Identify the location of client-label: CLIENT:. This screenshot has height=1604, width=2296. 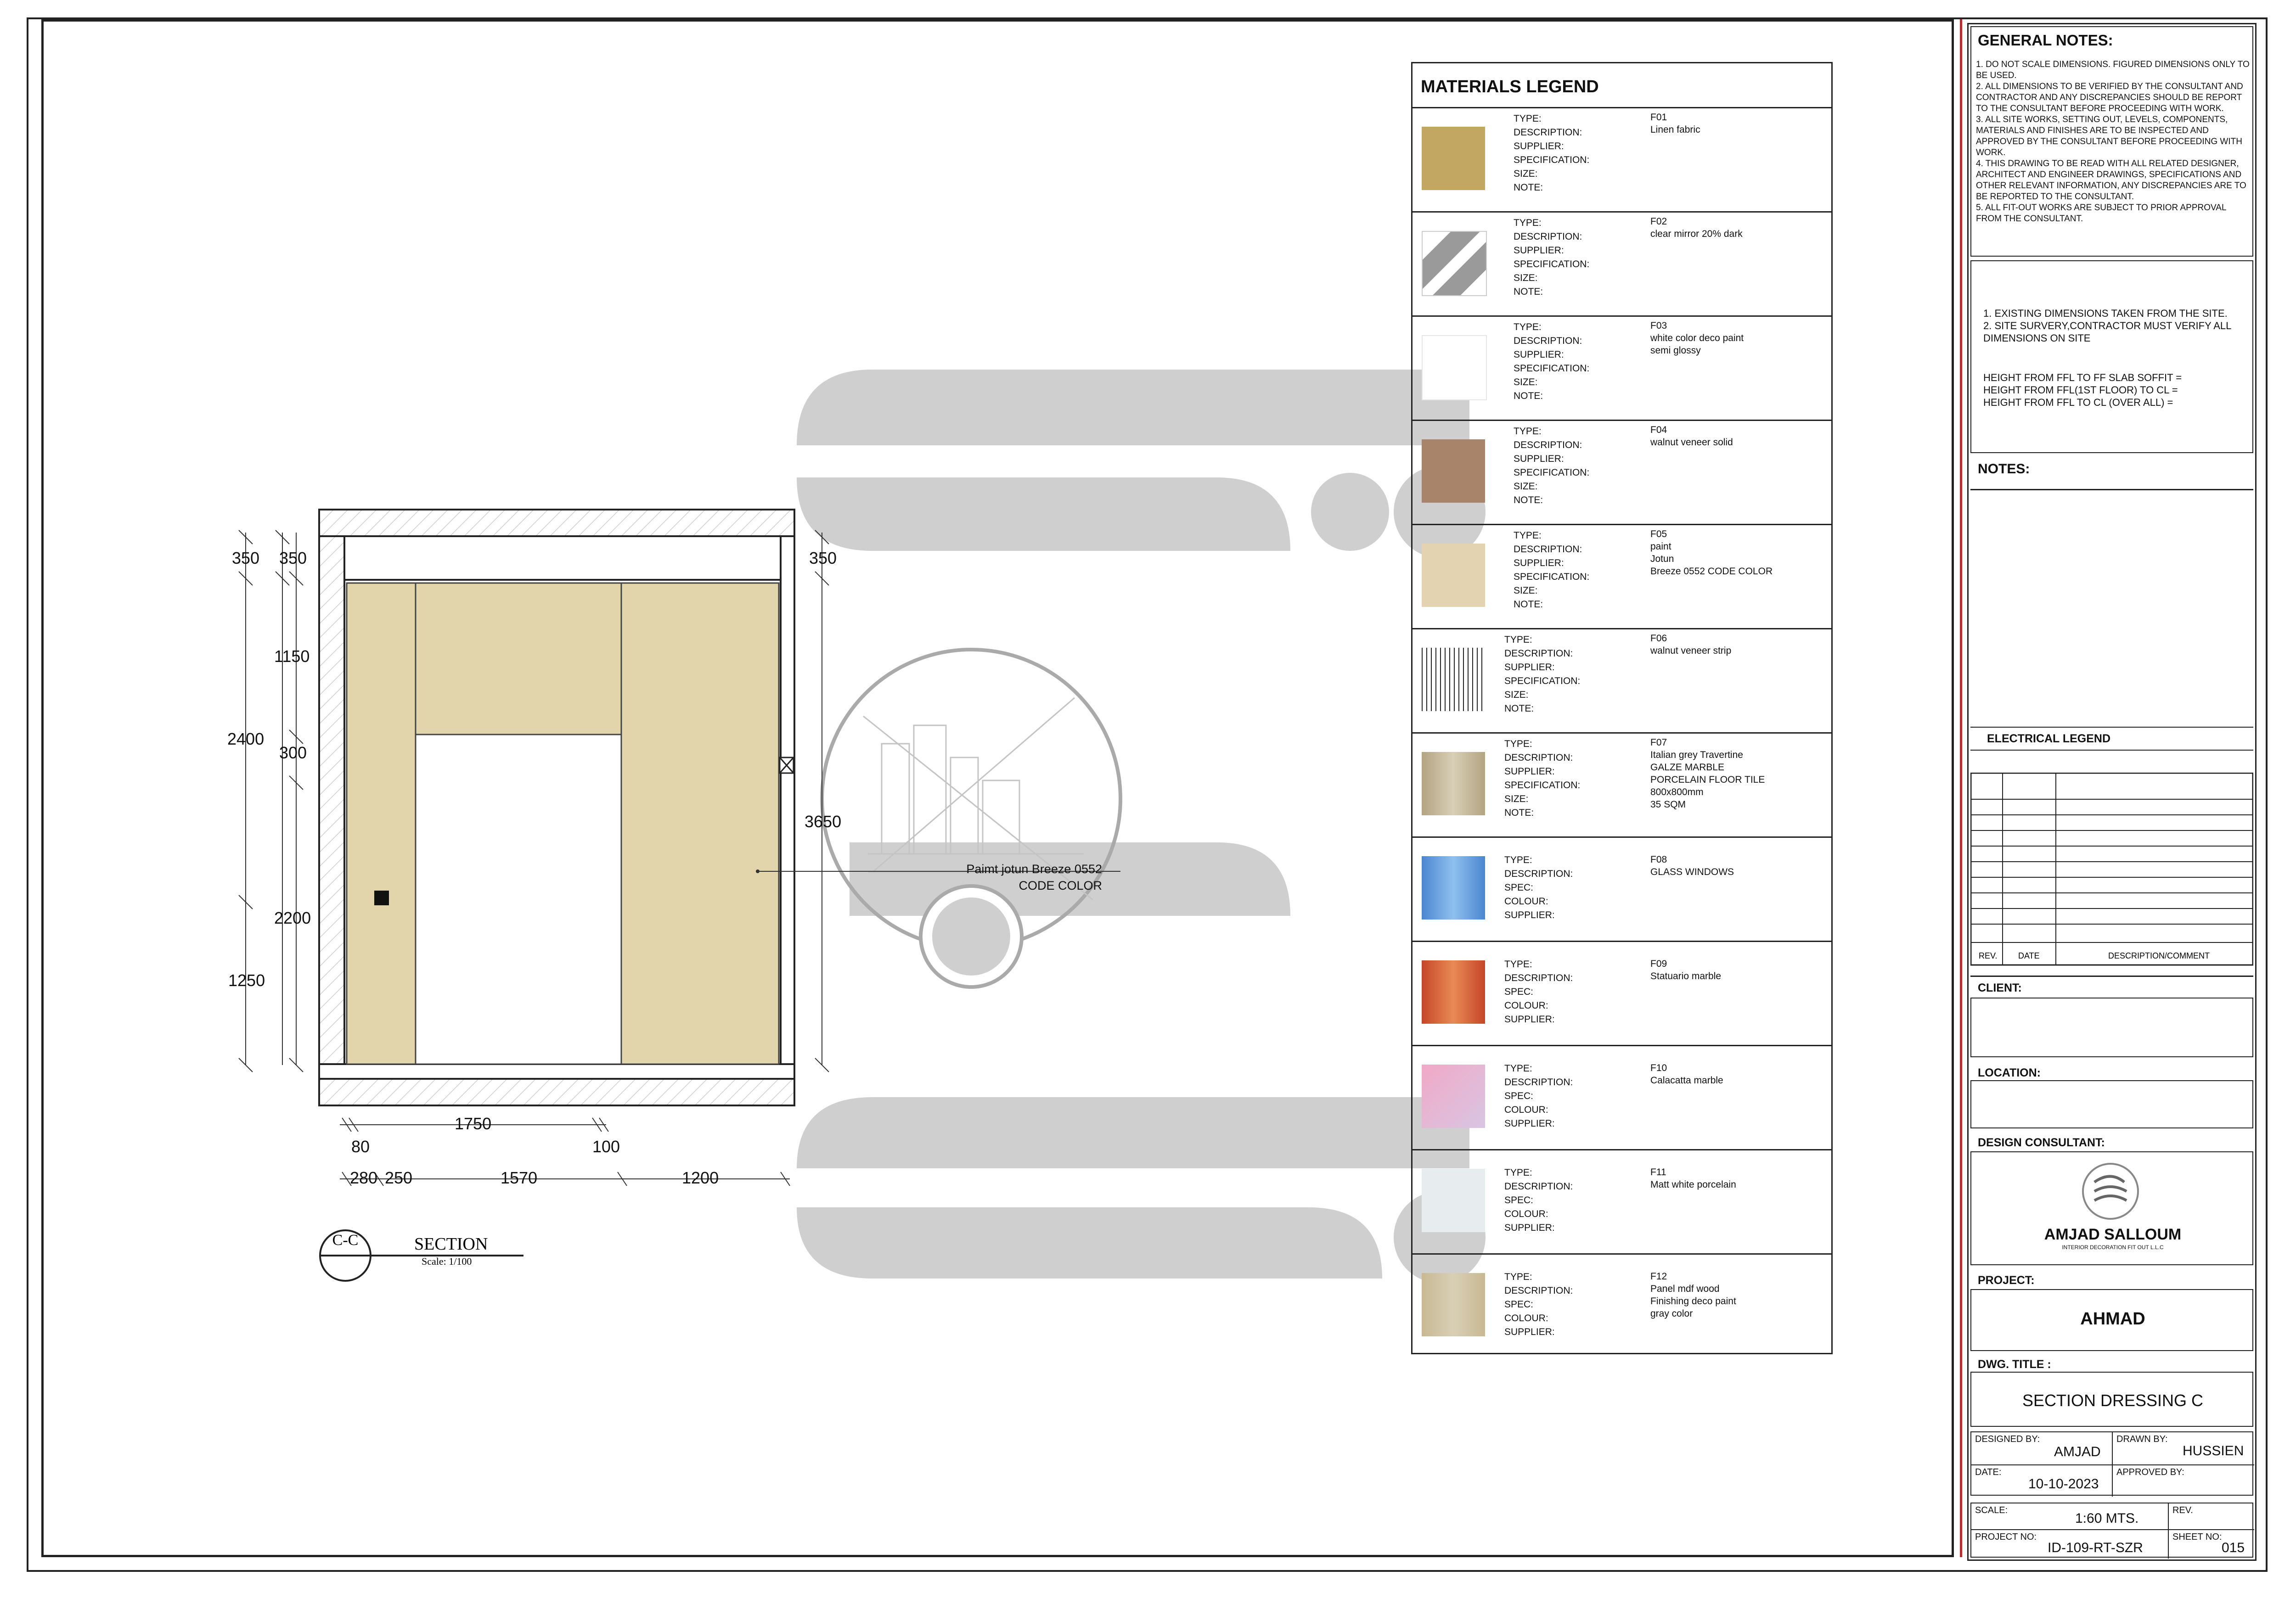
(2000, 987).